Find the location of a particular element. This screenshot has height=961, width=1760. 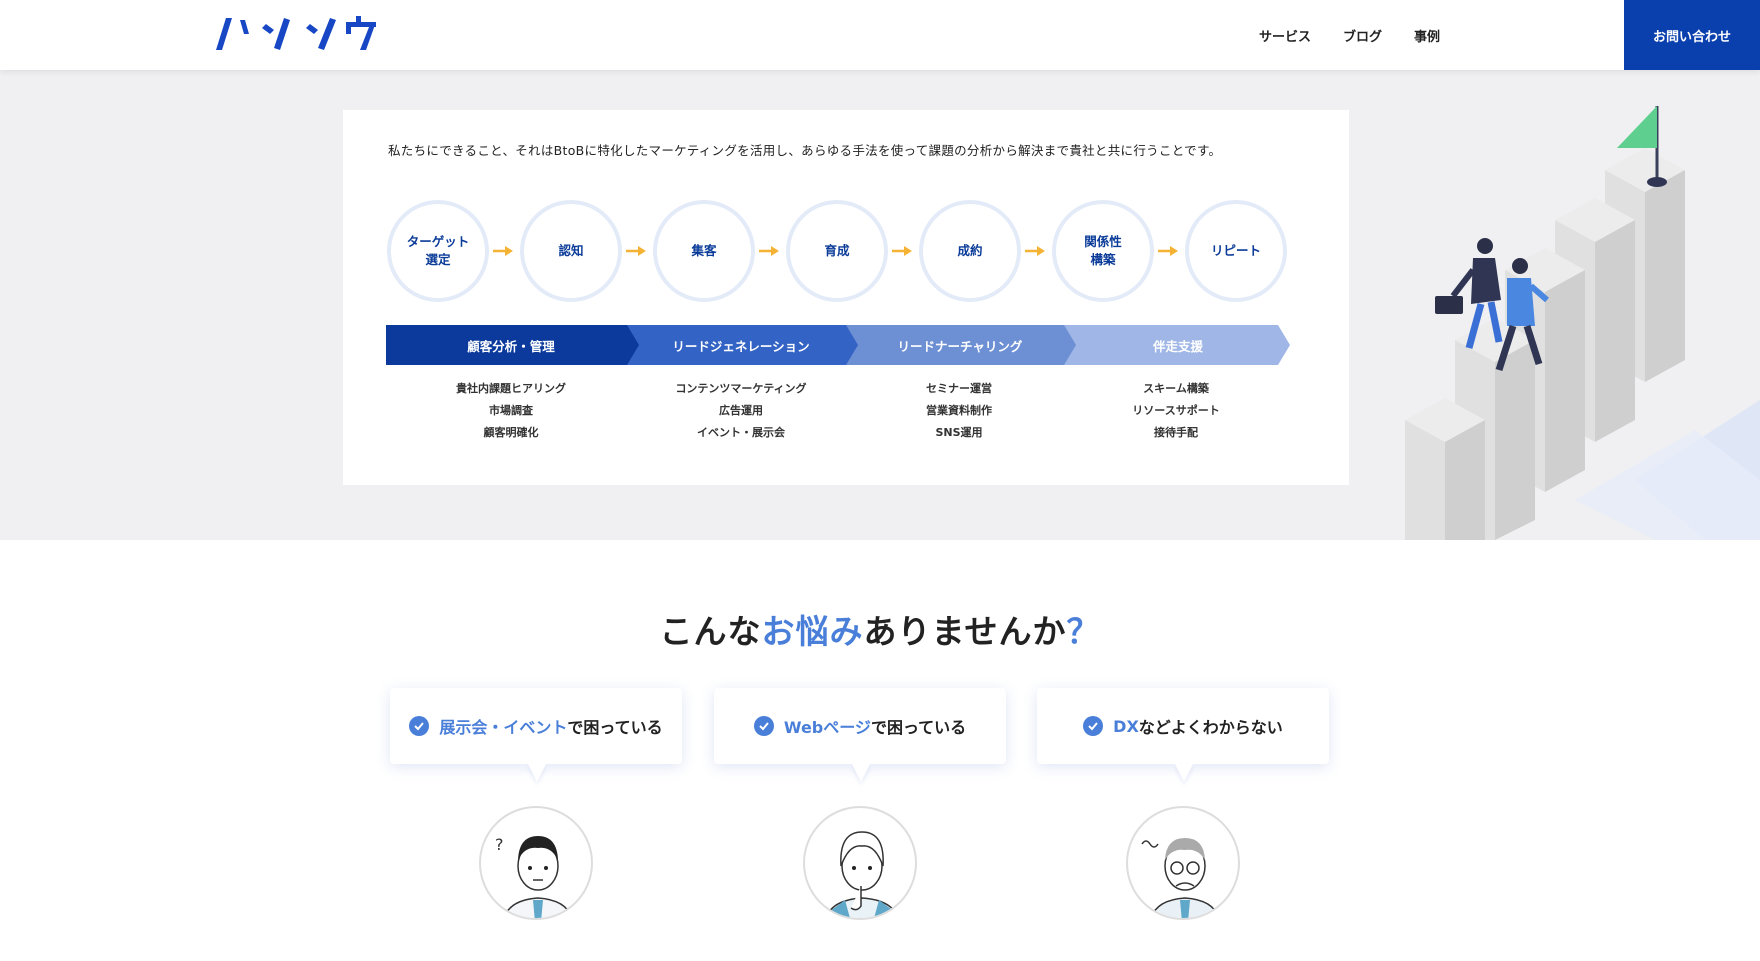

nav-item-cases: 事例 is located at coordinates (1427, 35).